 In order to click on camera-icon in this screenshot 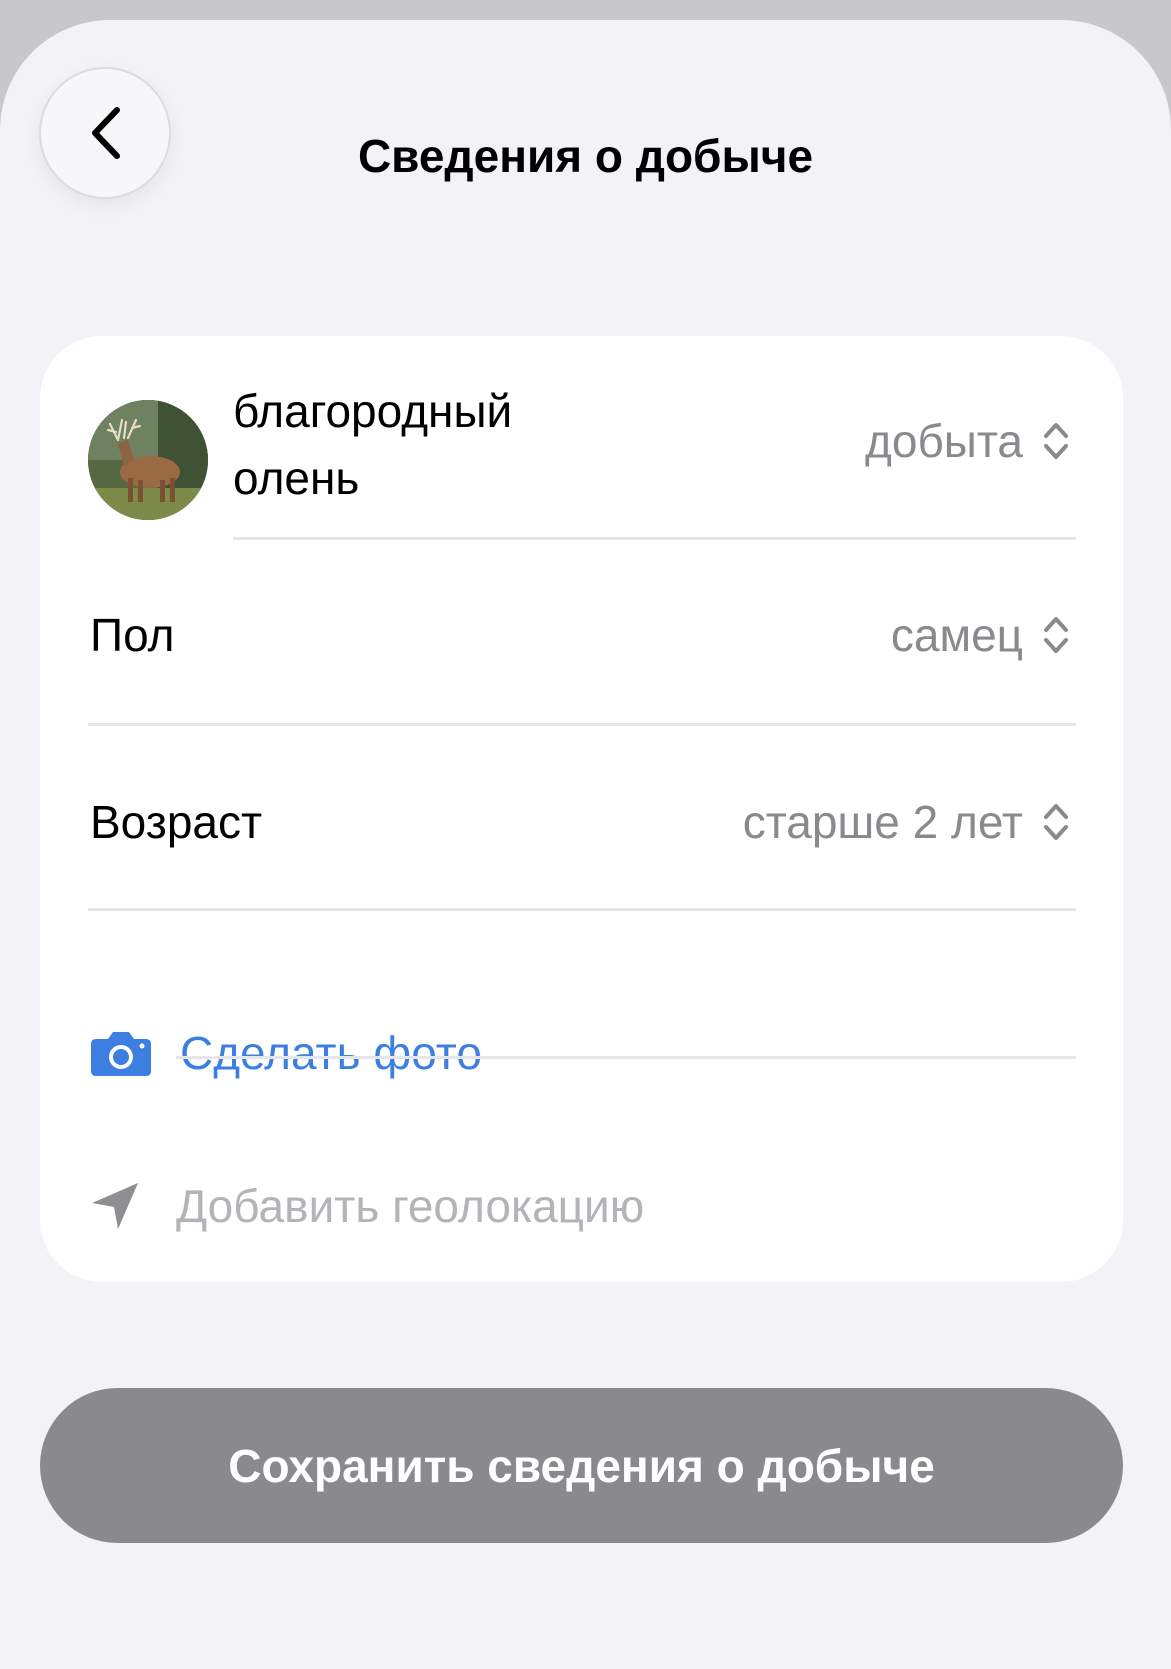, I will do `click(121, 1053)`.